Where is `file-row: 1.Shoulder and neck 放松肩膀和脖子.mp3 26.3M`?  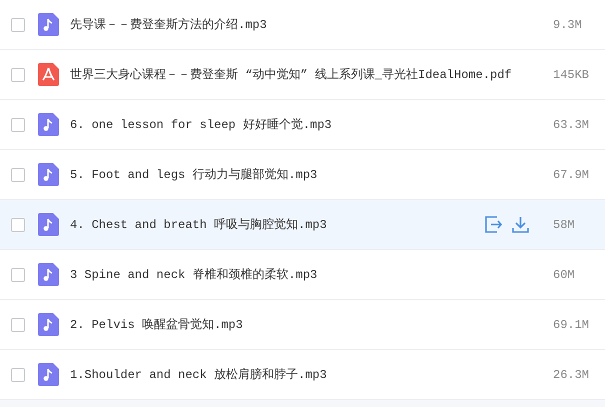 file-row: 1.Shoulder and neck 放松肩膀和脖子.mp3 26.3M is located at coordinates (302, 375).